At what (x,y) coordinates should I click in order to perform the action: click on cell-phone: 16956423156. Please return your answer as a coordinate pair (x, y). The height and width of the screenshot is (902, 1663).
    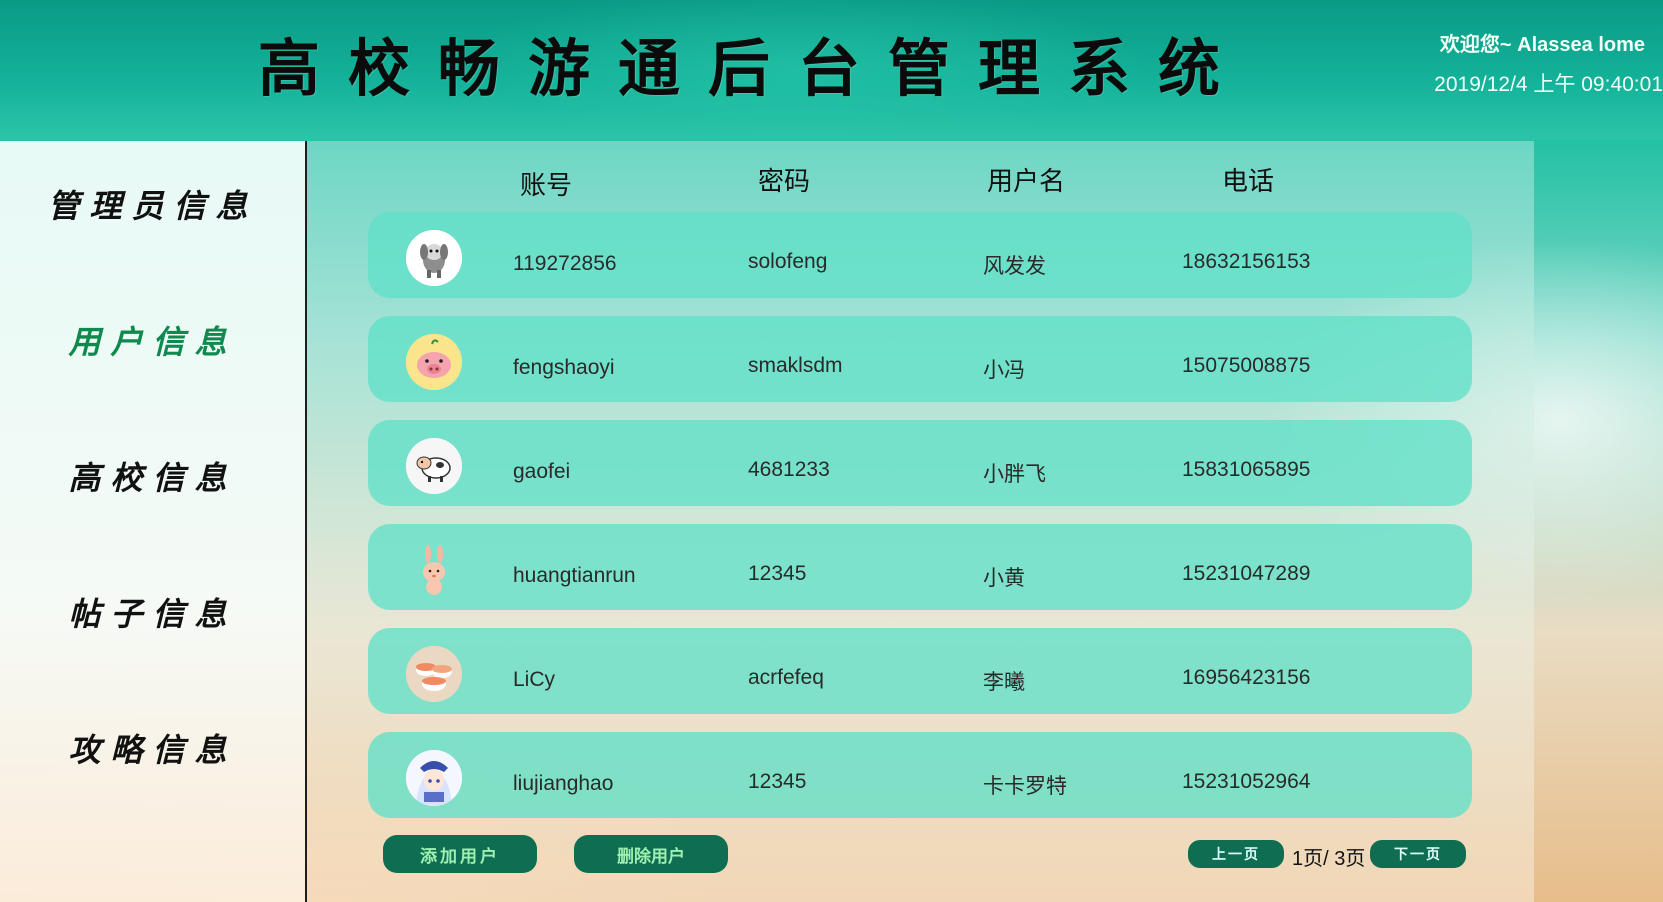
    Looking at the image, I should click on (1246, 677).